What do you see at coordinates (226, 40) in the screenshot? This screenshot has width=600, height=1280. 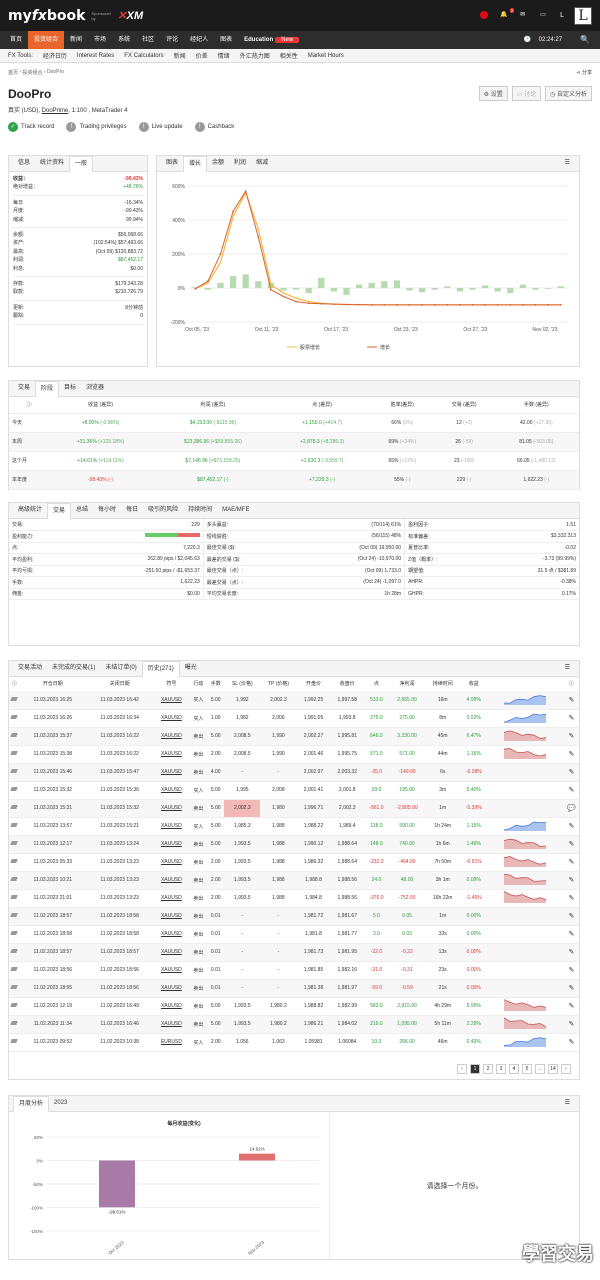 I see `nav-charts: 图表` at bounding box center [226, 40].